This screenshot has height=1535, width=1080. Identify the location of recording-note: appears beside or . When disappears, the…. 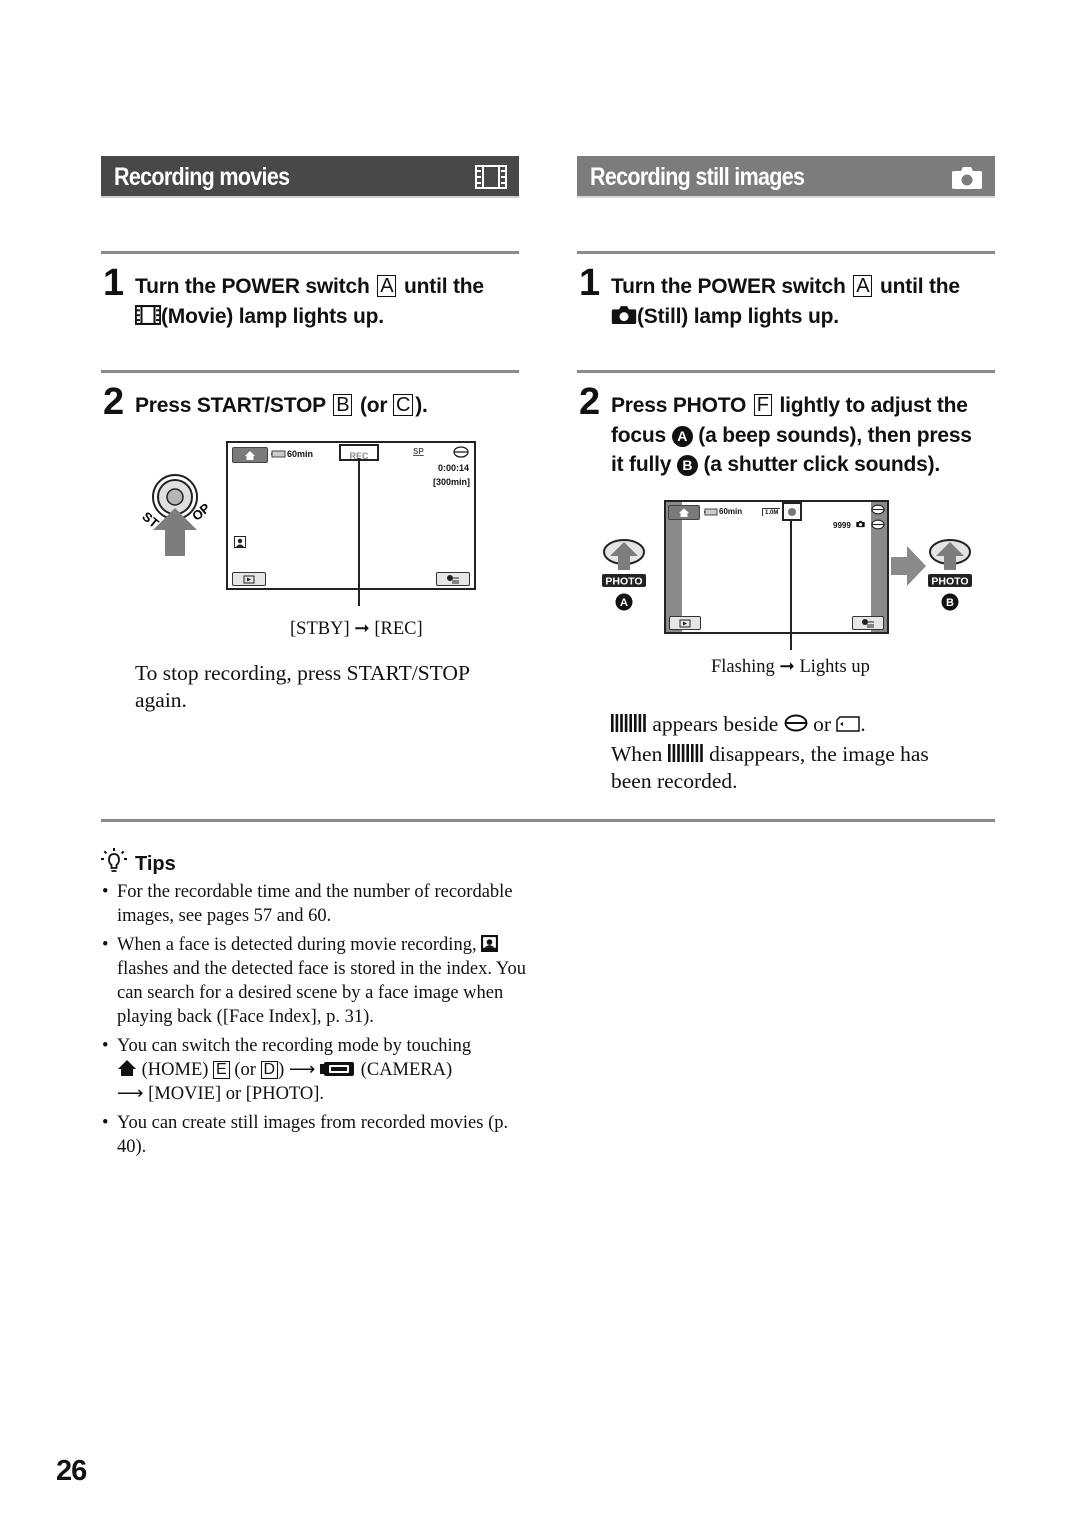
(770, 752).